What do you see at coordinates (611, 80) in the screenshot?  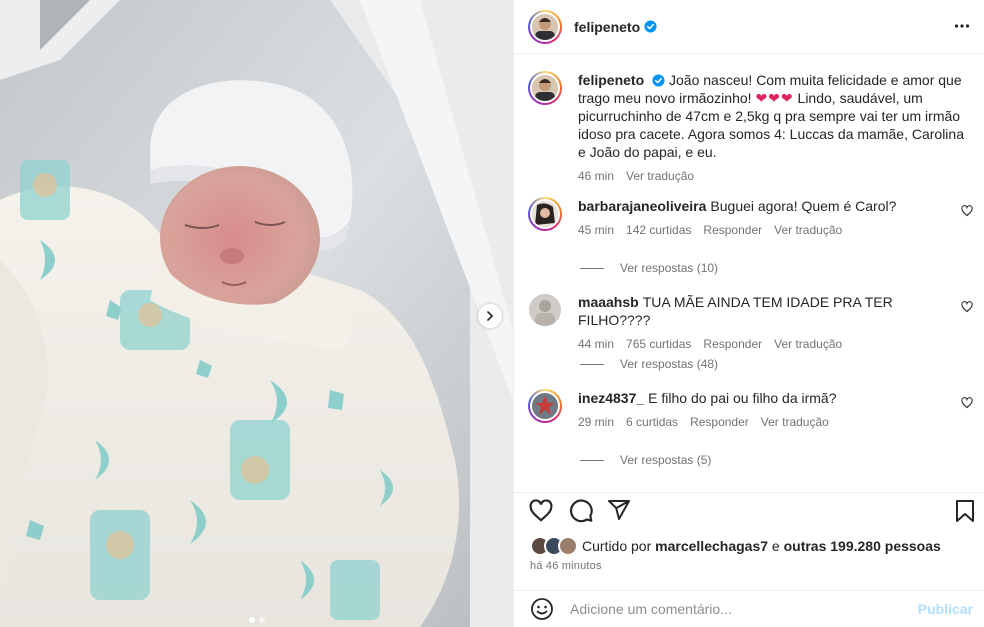 I see `caption-username: felipeneto` at bounding box center [611, 80].